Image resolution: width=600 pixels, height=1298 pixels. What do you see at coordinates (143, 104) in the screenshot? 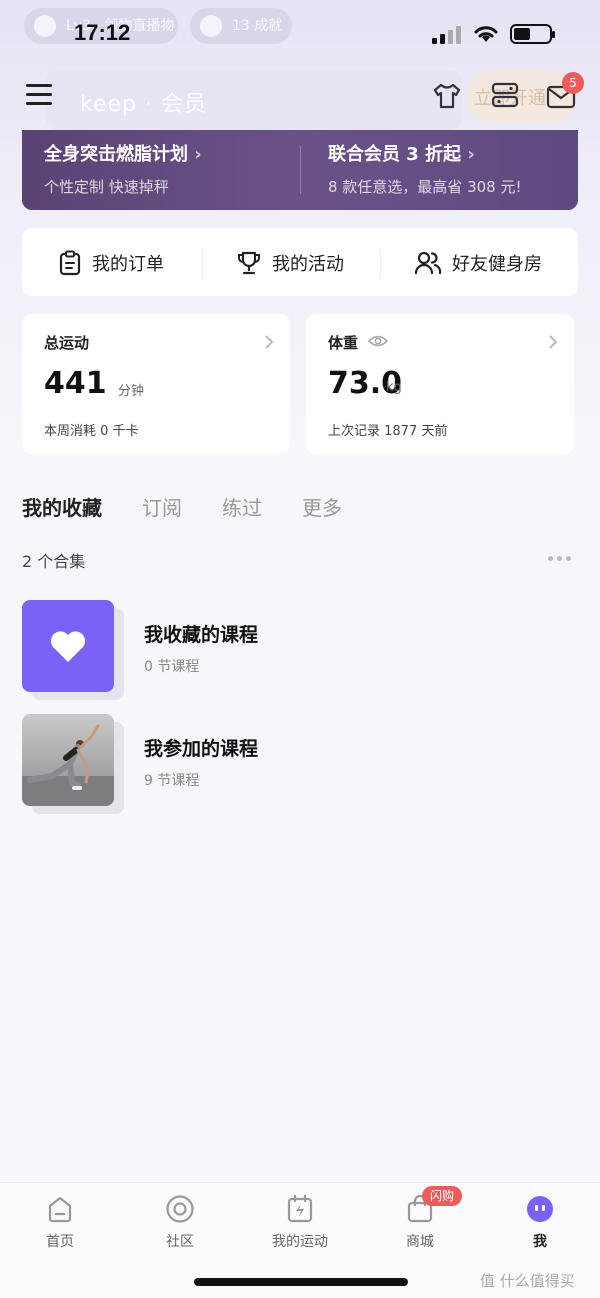
I see `brand-logo-text: keep · 会员` at bounding box center [143, 104].